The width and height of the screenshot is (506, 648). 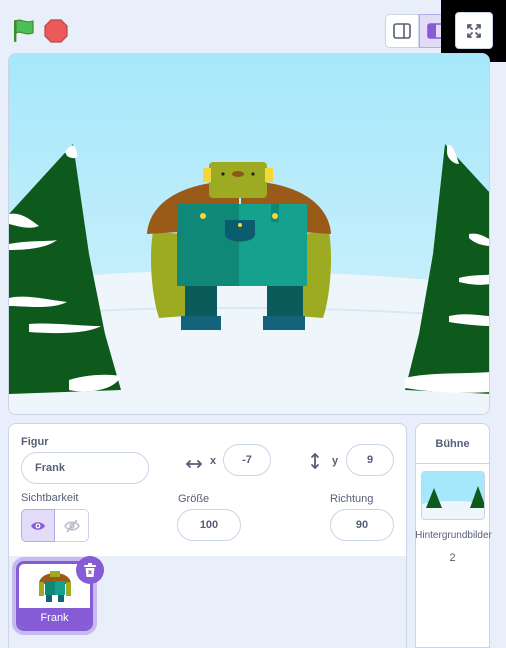 What do you see at coordinates (213, 461) in the screenshot?
I see `x-label: x` at bounding box center [213, 461].